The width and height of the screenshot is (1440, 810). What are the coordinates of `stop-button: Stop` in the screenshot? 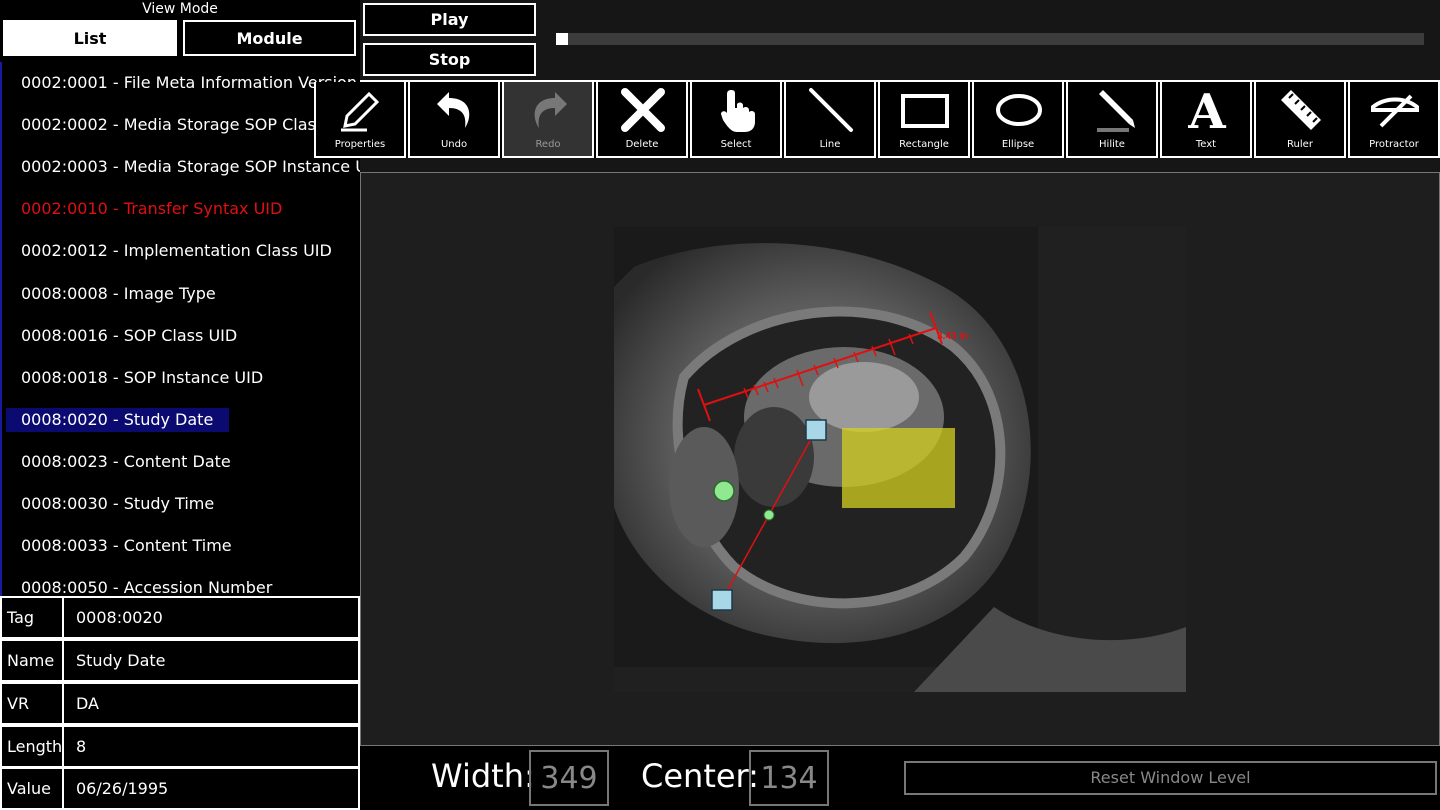 It's located at (449, 59).